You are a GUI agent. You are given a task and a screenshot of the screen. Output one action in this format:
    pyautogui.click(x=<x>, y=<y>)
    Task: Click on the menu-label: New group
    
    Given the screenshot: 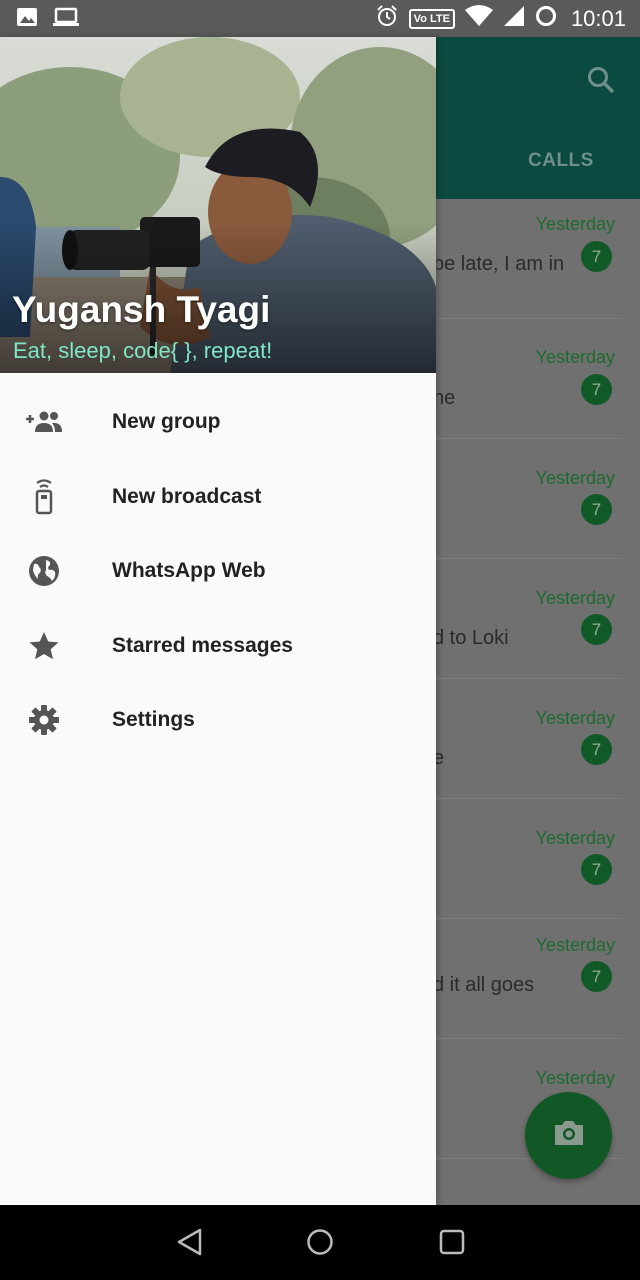 What is the action you would take?
    pyautogui.click(x=166, y=421)
    